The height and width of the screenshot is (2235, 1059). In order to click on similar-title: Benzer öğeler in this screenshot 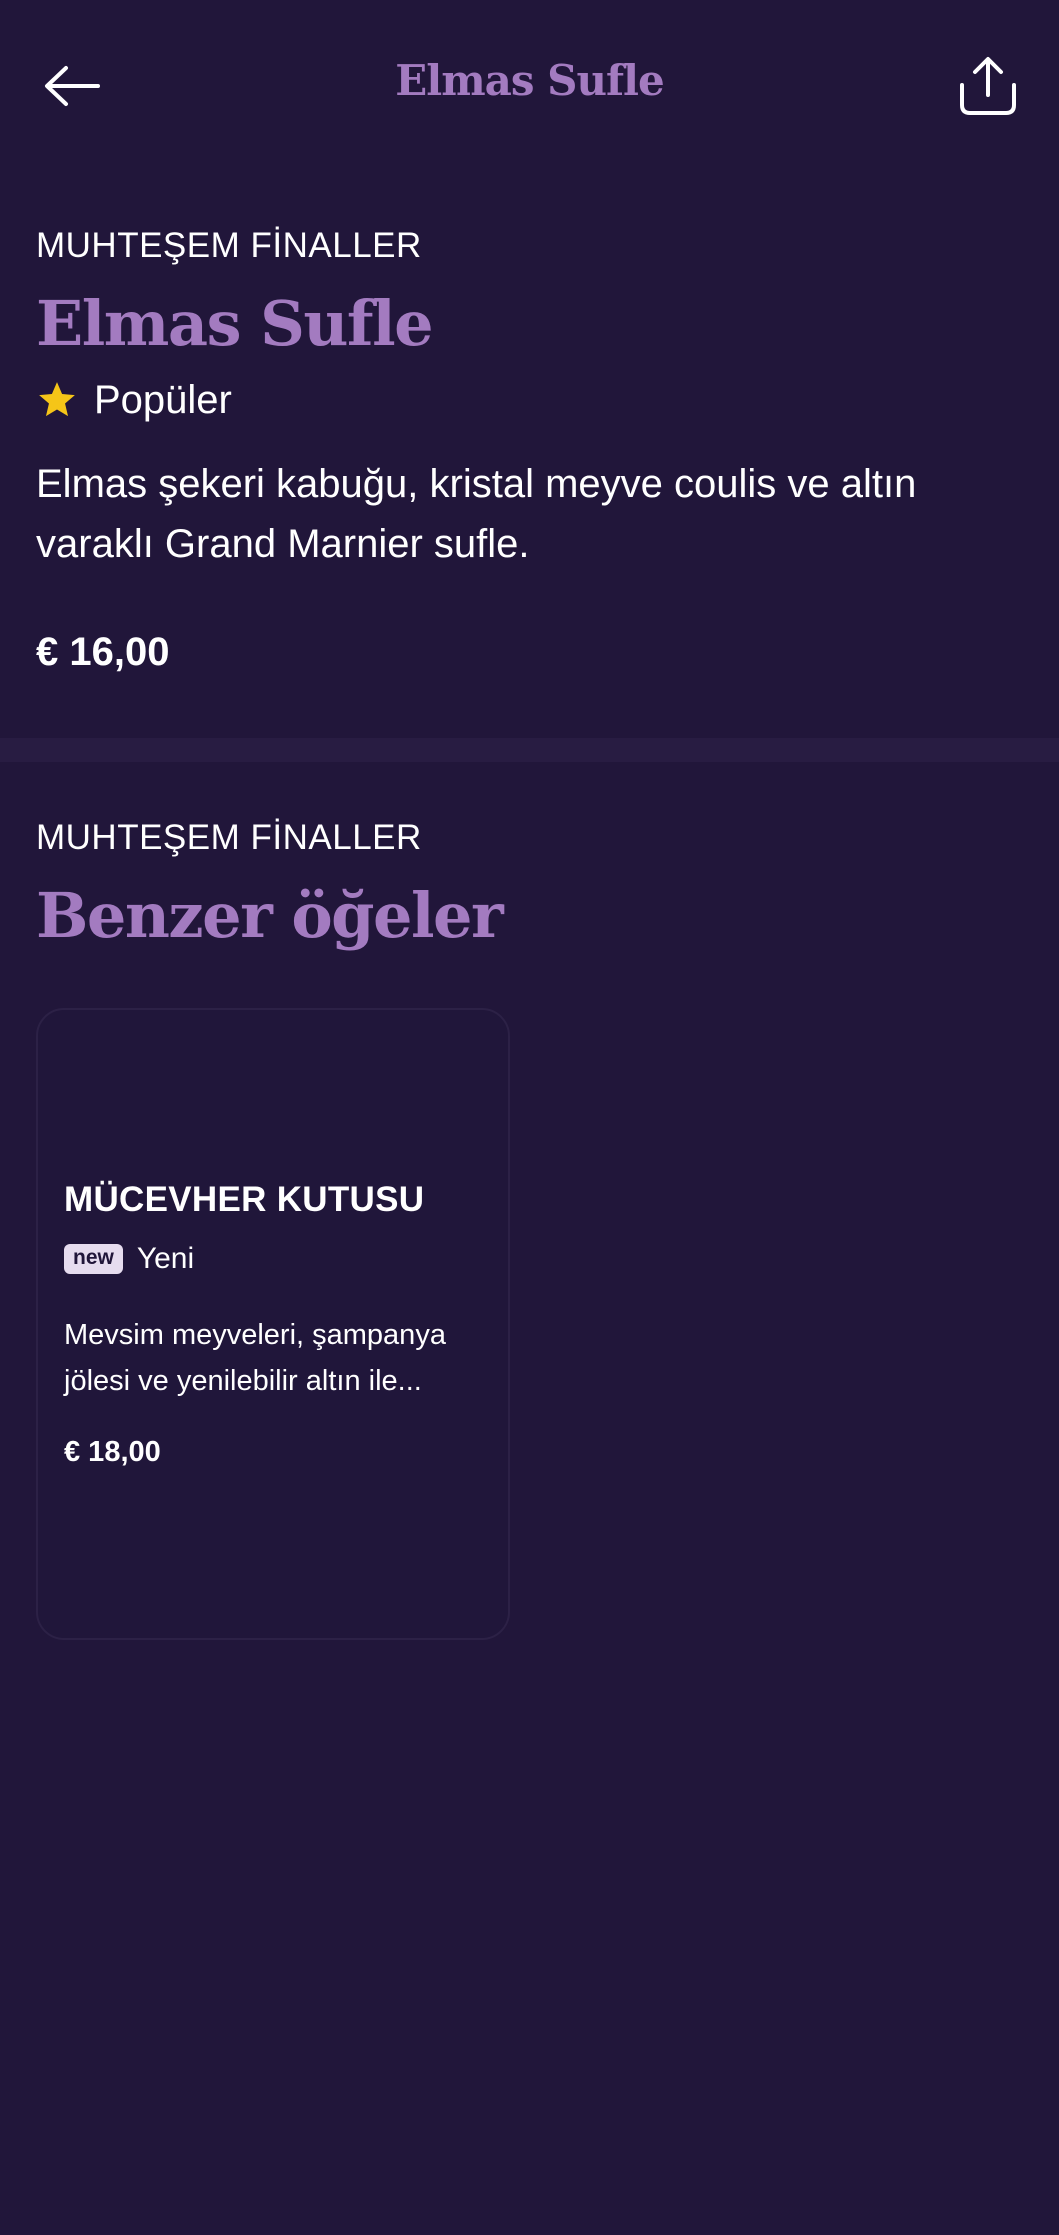, I will do `click(270, 915)`.